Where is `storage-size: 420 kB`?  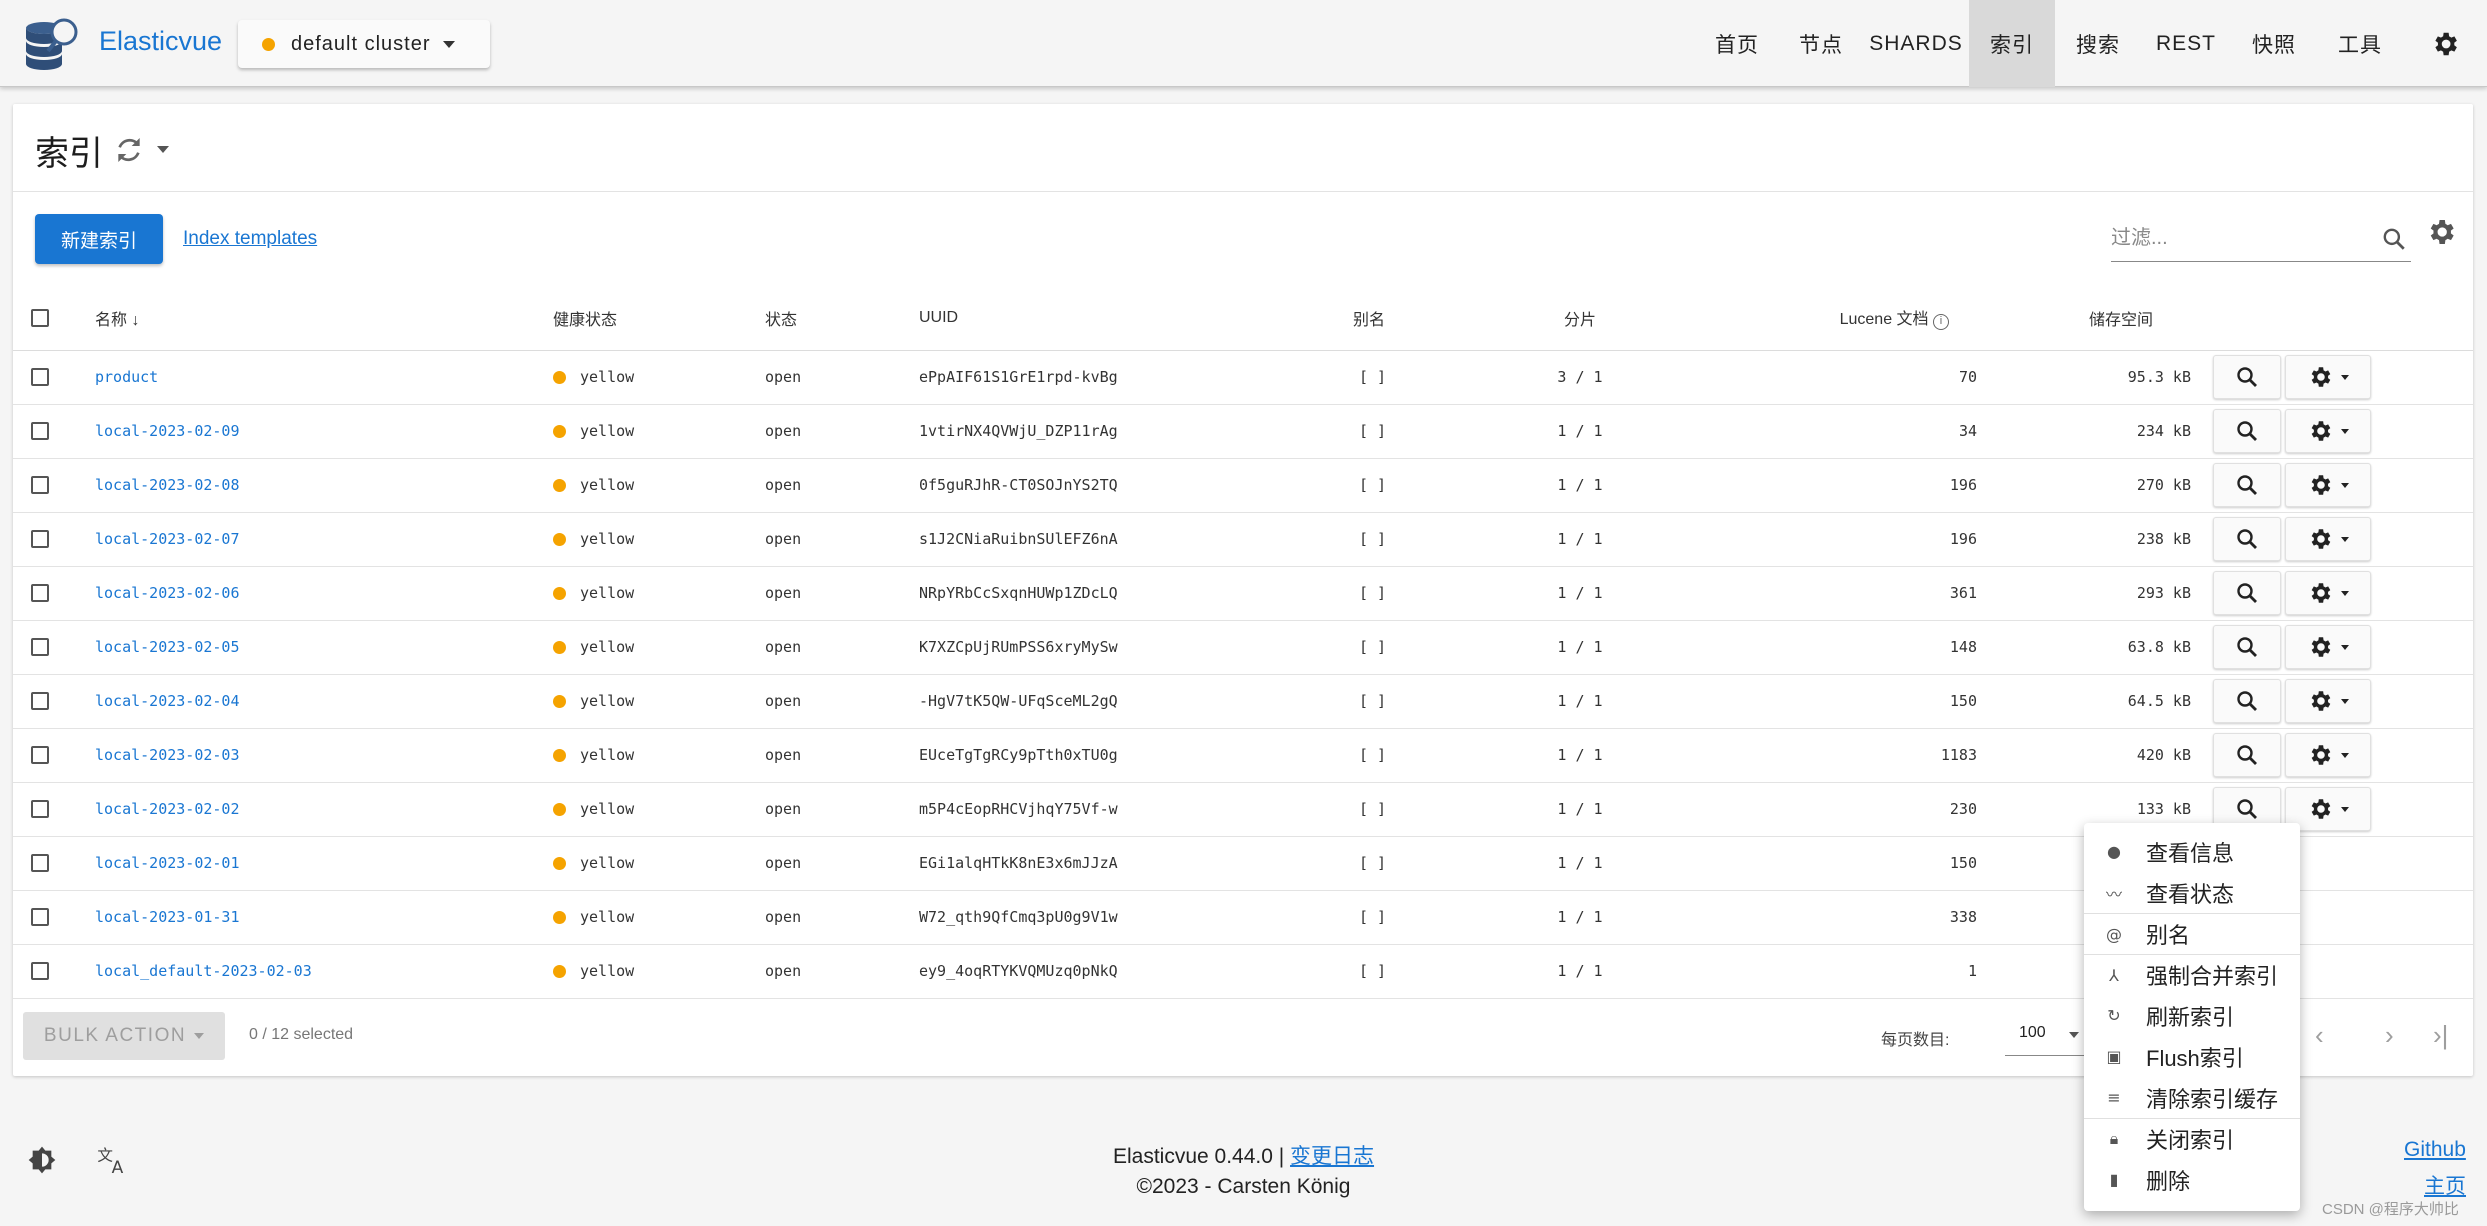 storage-size: 420 kB is located at coordinates (2163, 755).